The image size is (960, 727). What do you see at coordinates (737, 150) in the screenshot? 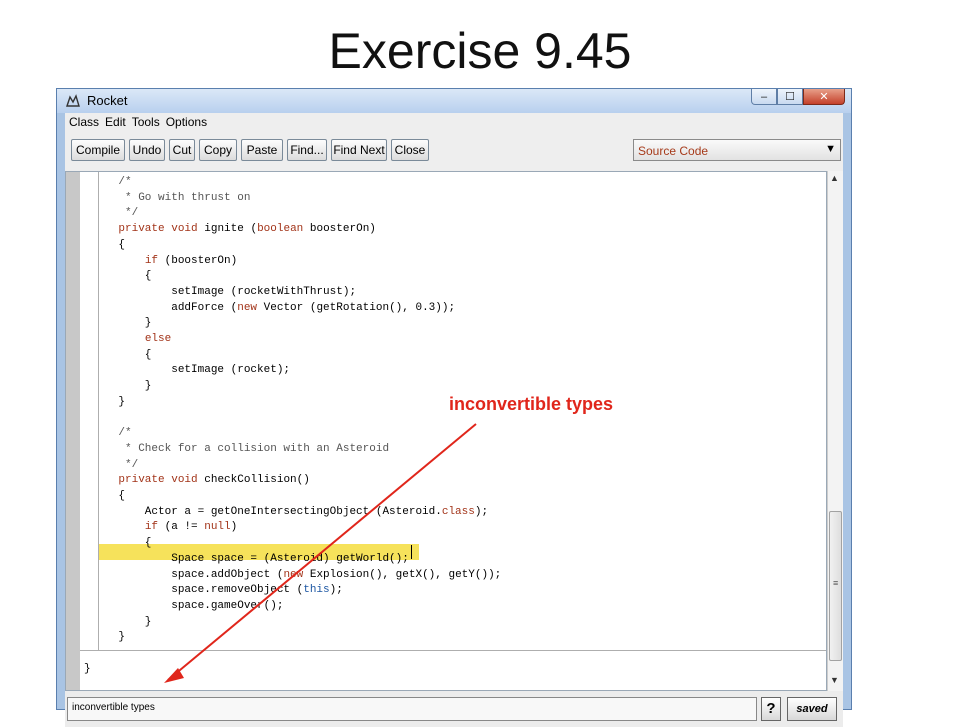
I see `view-select: Source Code ▼` at bounding box center [737, 150].